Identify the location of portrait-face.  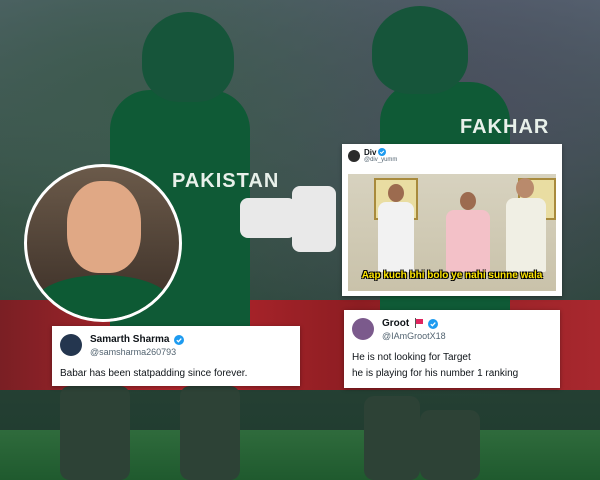
(104, 227).